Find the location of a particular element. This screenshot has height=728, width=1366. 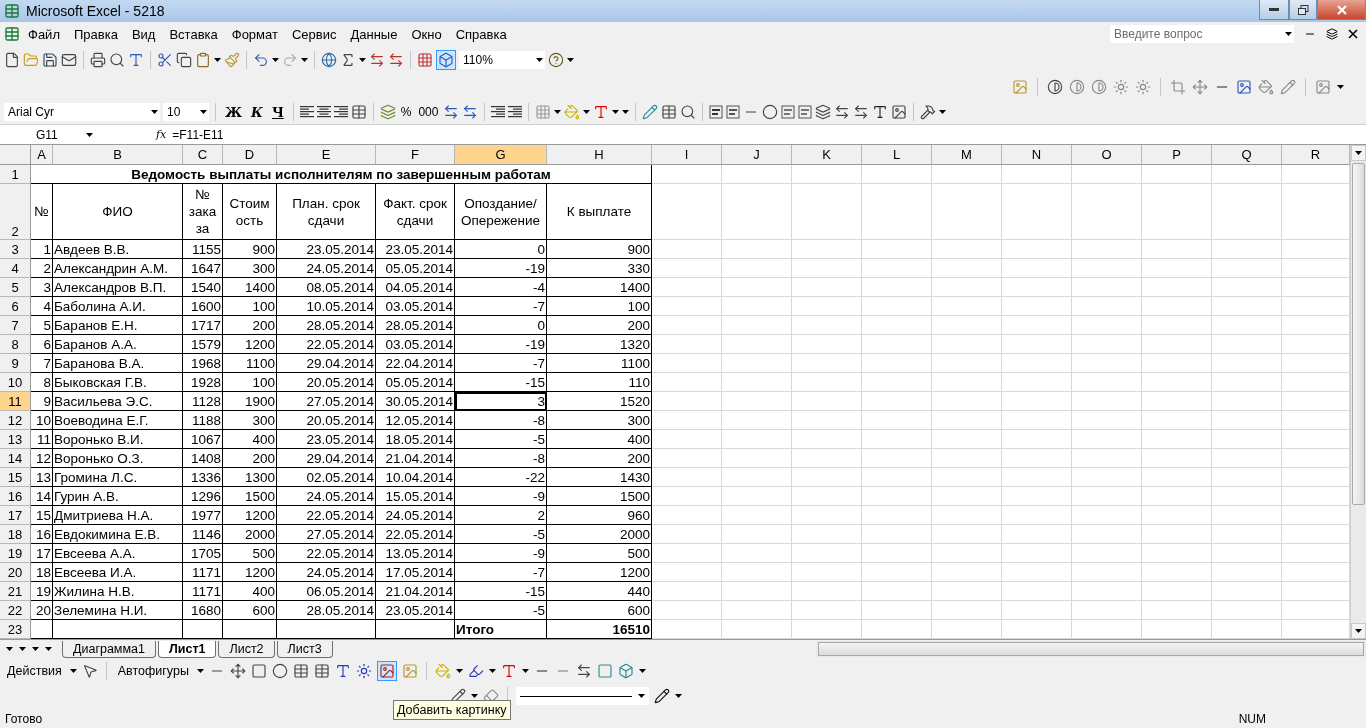

font-size-field: 10 is located at coordinates (186, 112).